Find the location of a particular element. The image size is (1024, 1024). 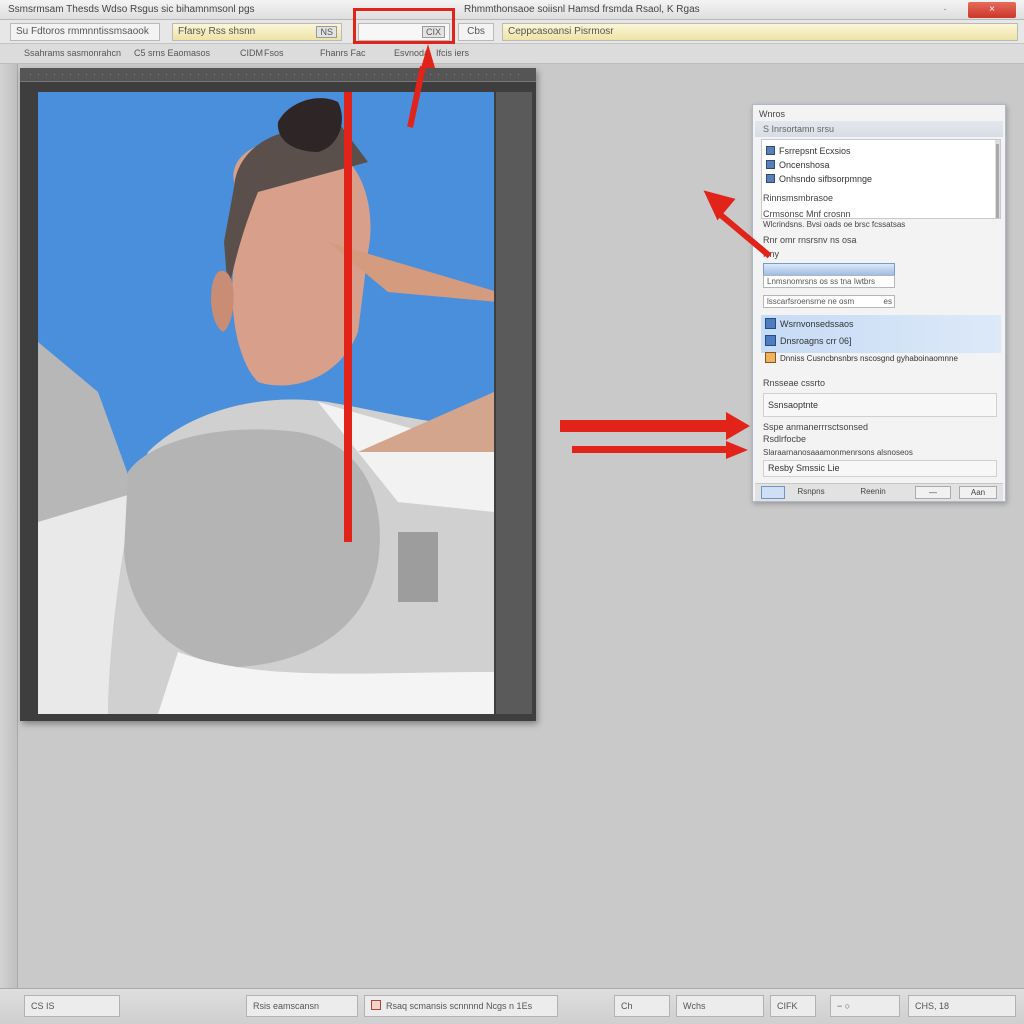

section-label-3: Rnsseae cssrto is located at coordinates (794, 383).